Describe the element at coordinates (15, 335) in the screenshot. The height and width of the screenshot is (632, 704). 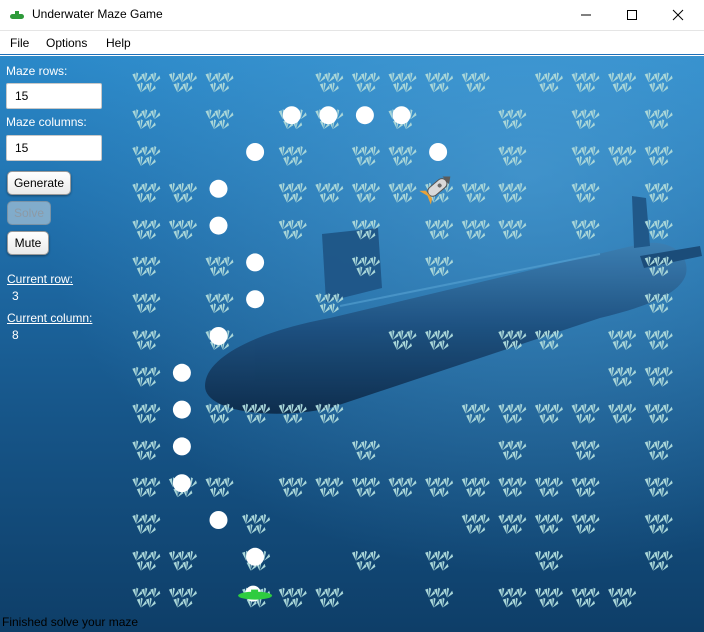
I see `current-column-value: 8` at that location.